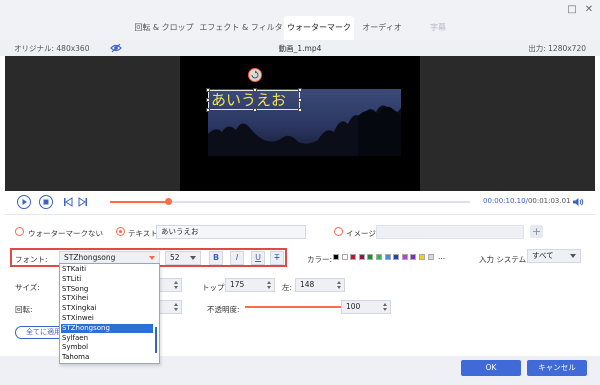  What do you see at coordinates (83, 202) in the screenshot?
I see `next-frame-icon` at bounding box center [83, 202].